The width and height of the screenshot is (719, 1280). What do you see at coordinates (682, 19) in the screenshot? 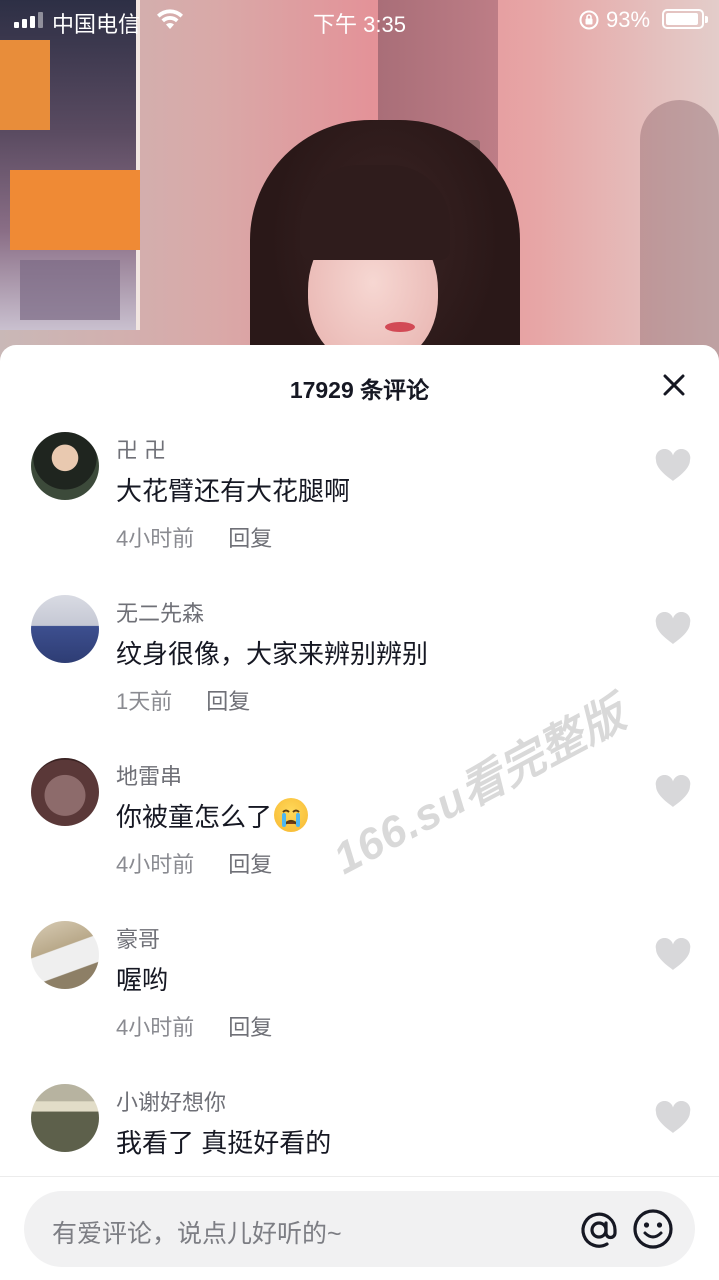
I see `battery-fill` at bounding box center [682, 19].